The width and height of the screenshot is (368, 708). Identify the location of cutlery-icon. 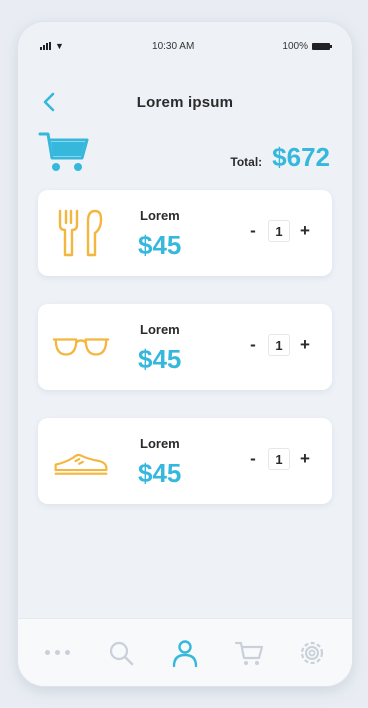
(81, 233).